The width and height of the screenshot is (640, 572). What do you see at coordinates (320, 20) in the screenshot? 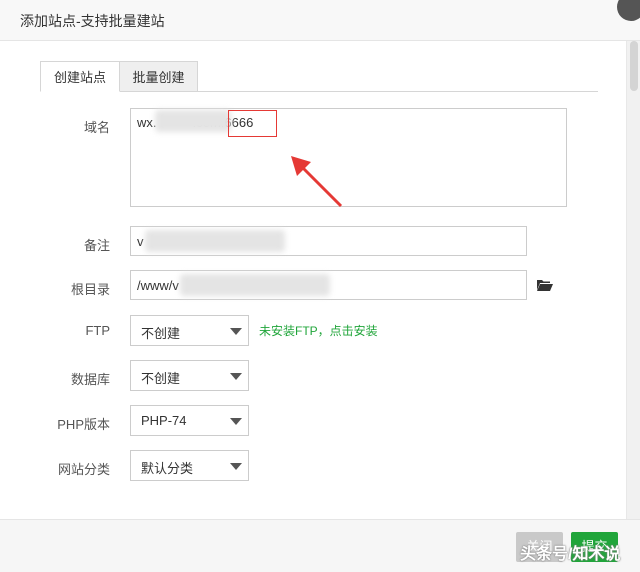
I see `dialog-titlebar: 添加站点-支持批量建站` at bounding box center [320, 20].